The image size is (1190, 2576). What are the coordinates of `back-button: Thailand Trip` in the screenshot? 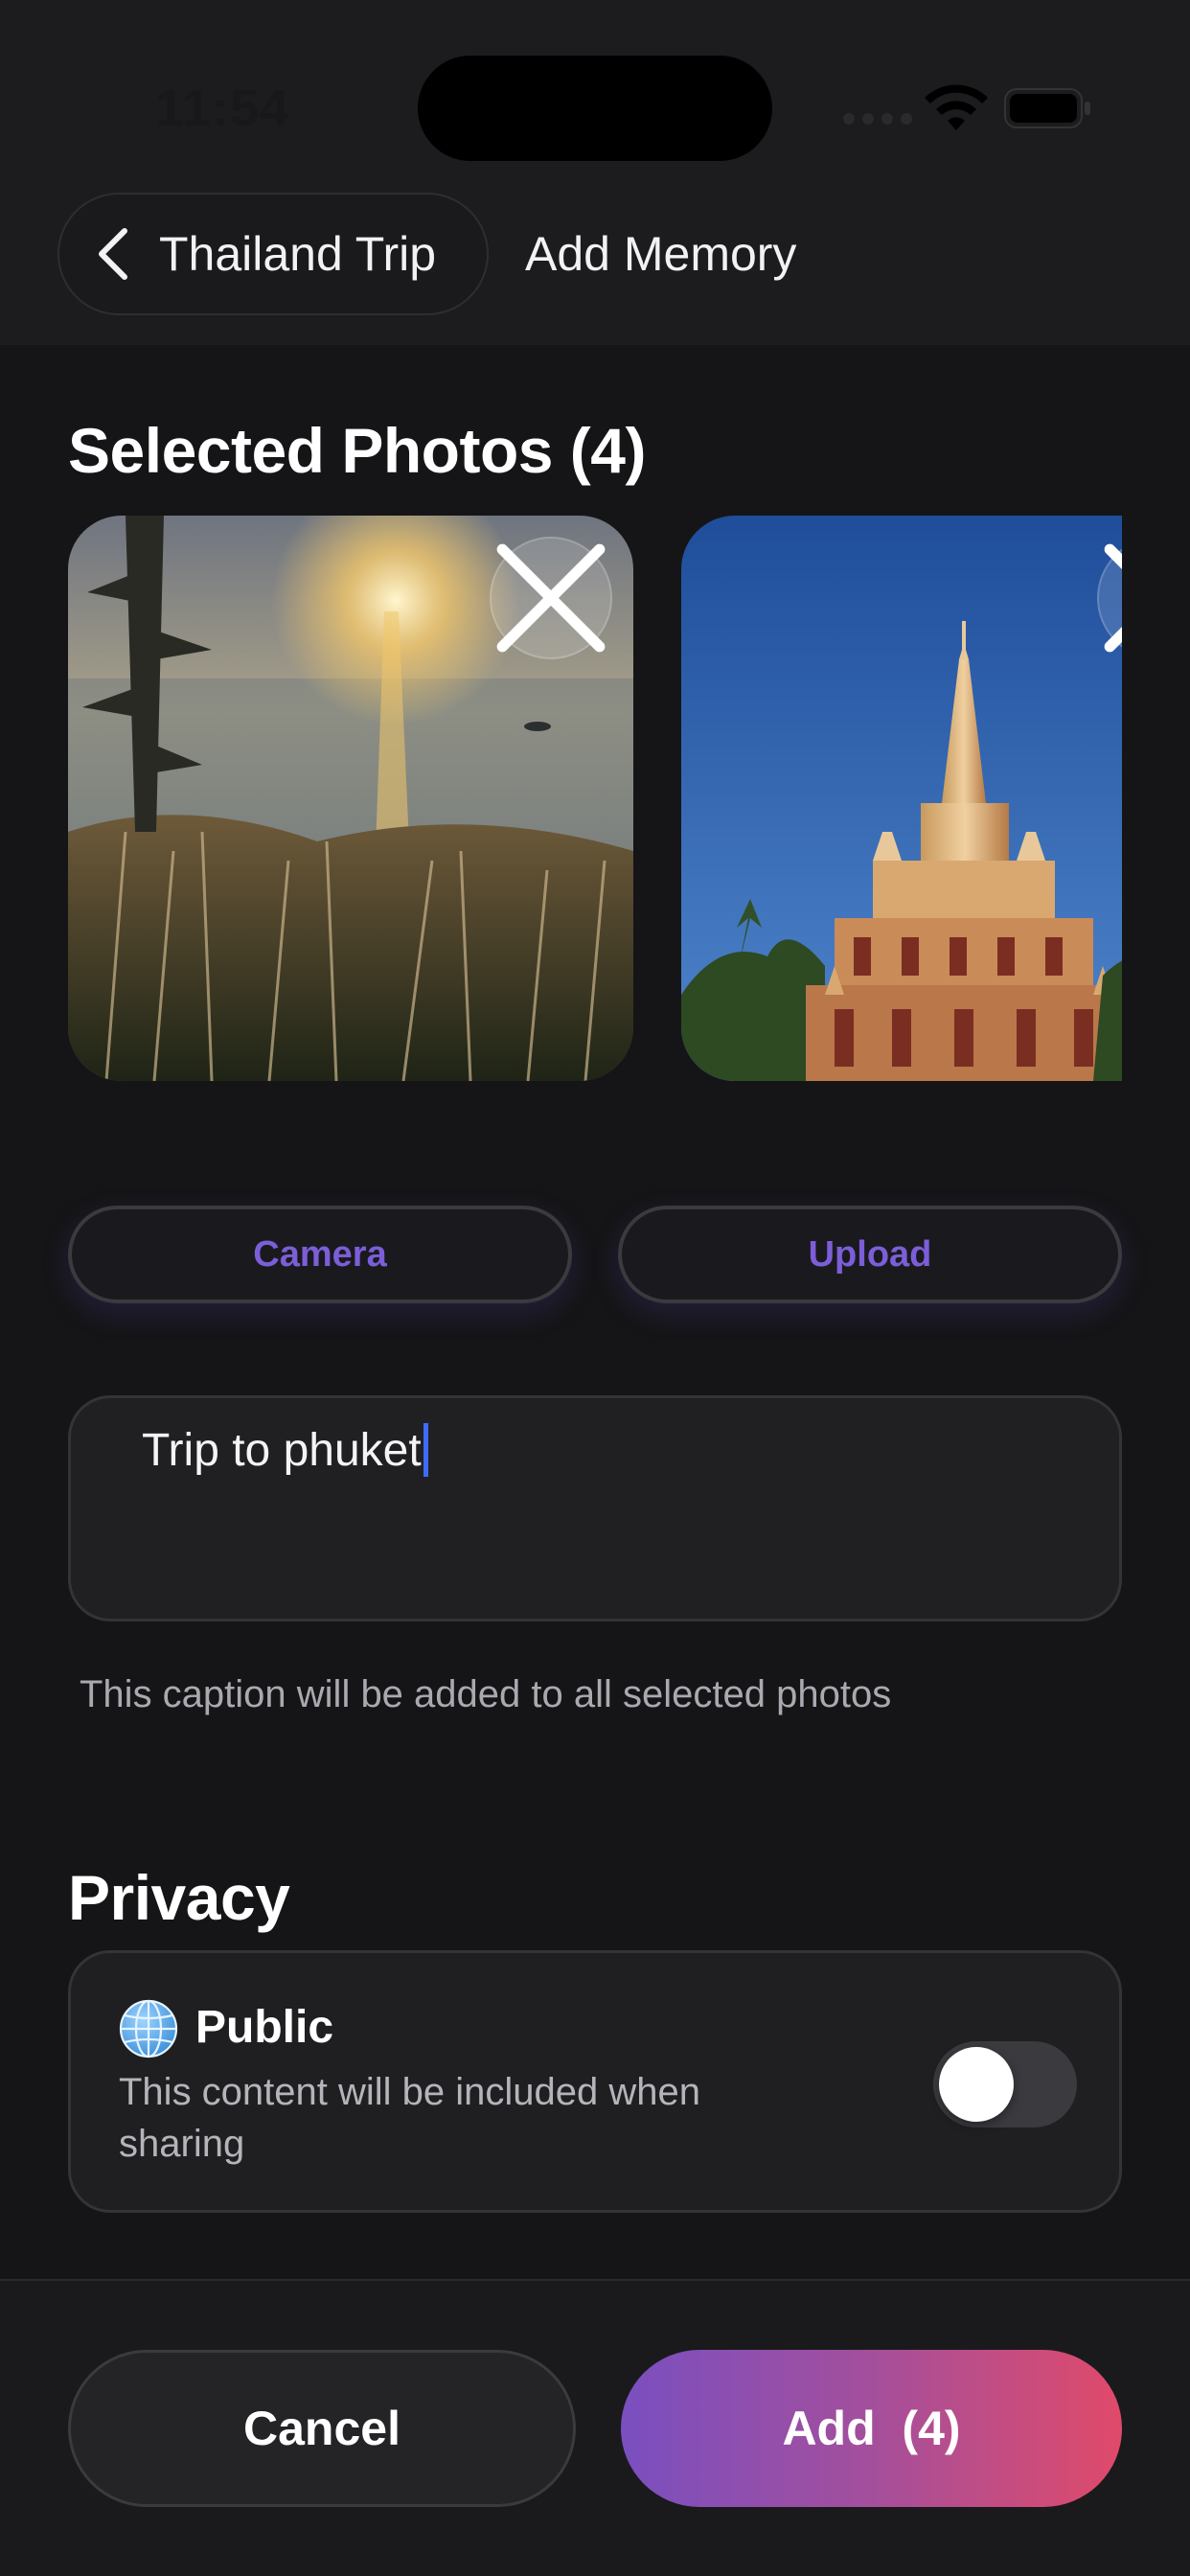 It's located at (273, 254).